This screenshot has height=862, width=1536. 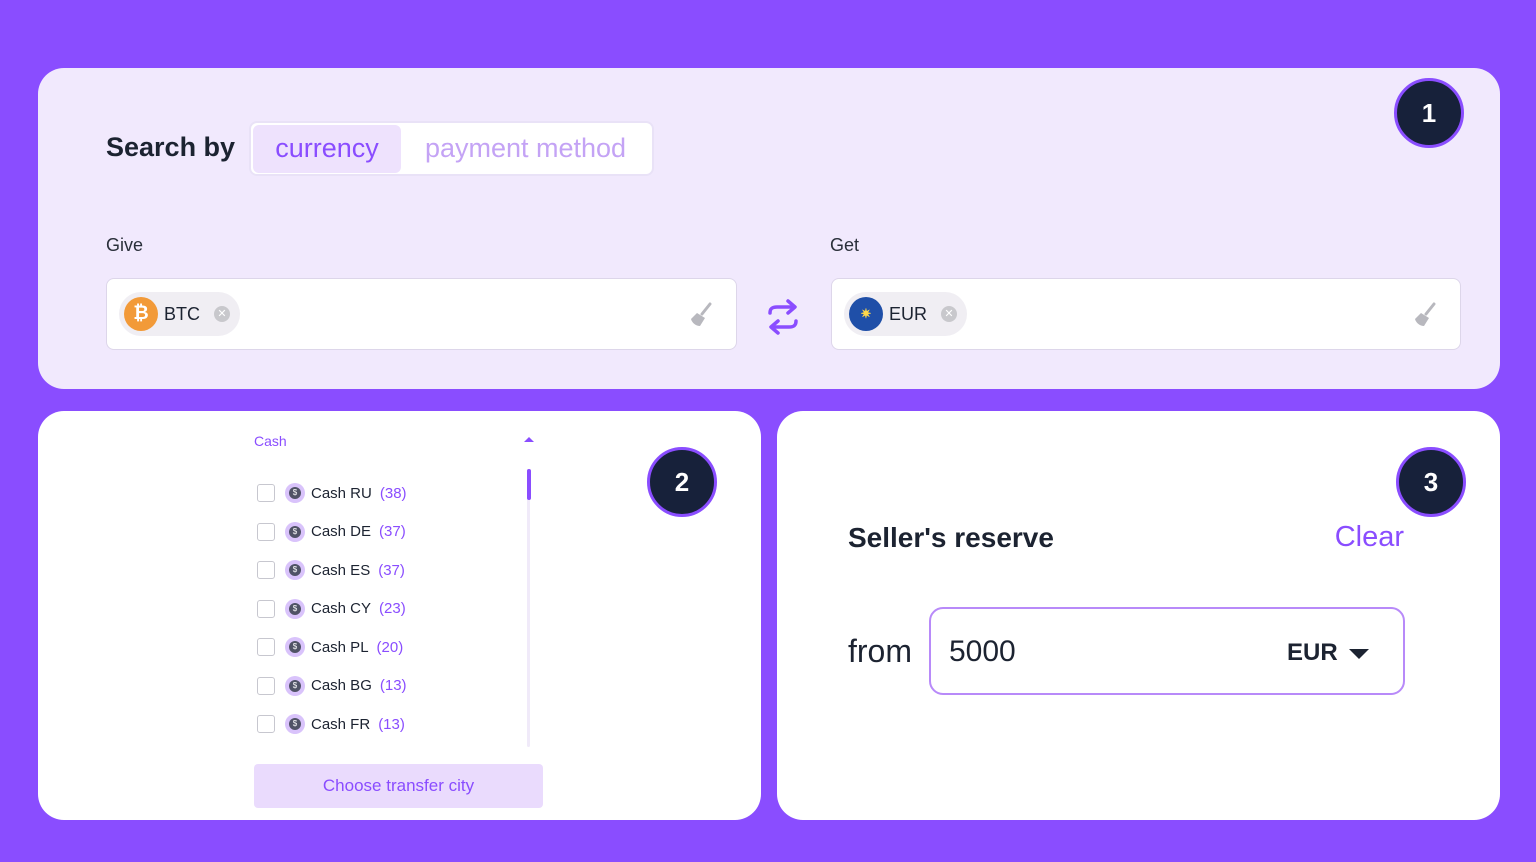 I want to click on scrollbar-track, so click(x=528, y=608).